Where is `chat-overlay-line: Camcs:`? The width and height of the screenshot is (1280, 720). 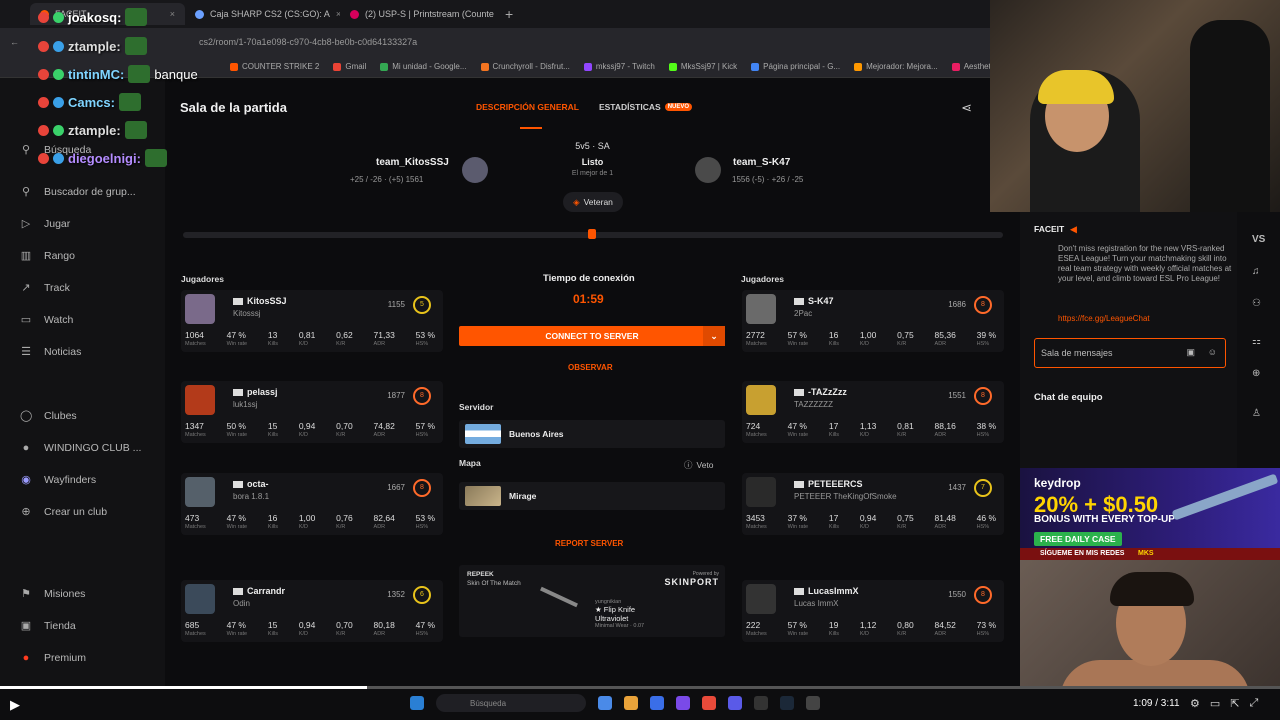
chat-overlay-line: Camcs: is located at coordinates (89, 102).